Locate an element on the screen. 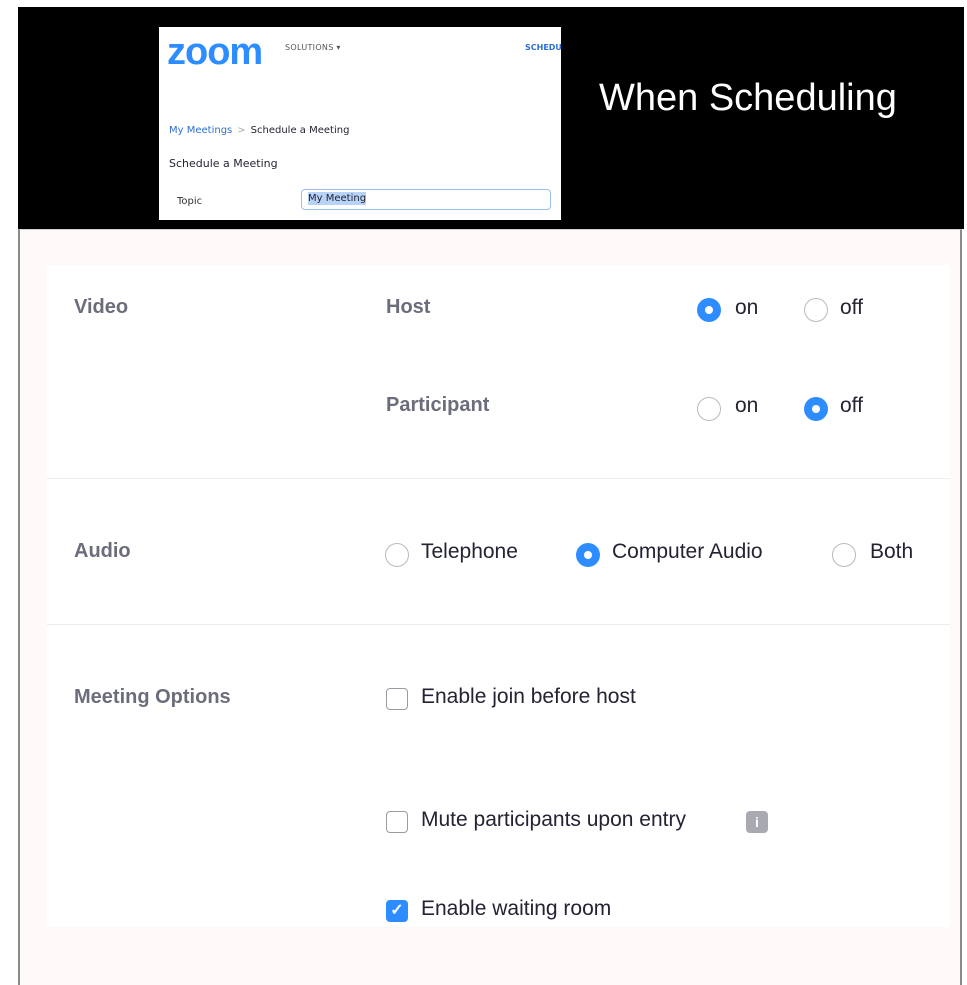 This screenshot has height=985, width=967. video-section-label: Video is located at coordinates (101, 307).